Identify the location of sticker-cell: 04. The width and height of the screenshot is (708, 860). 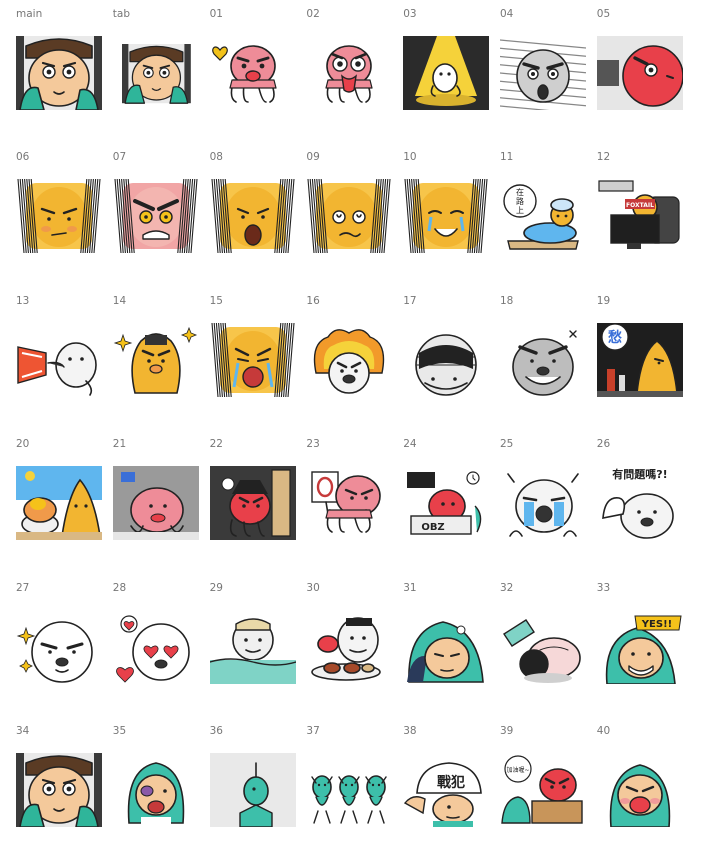
(548, 75).